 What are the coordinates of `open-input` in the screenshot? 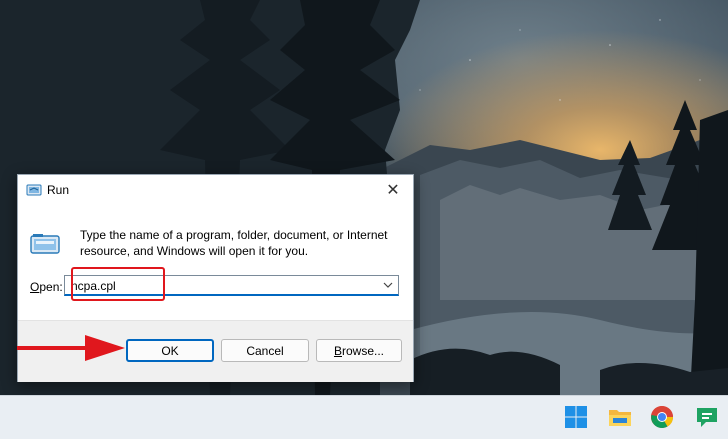 It's located at (221, 285).